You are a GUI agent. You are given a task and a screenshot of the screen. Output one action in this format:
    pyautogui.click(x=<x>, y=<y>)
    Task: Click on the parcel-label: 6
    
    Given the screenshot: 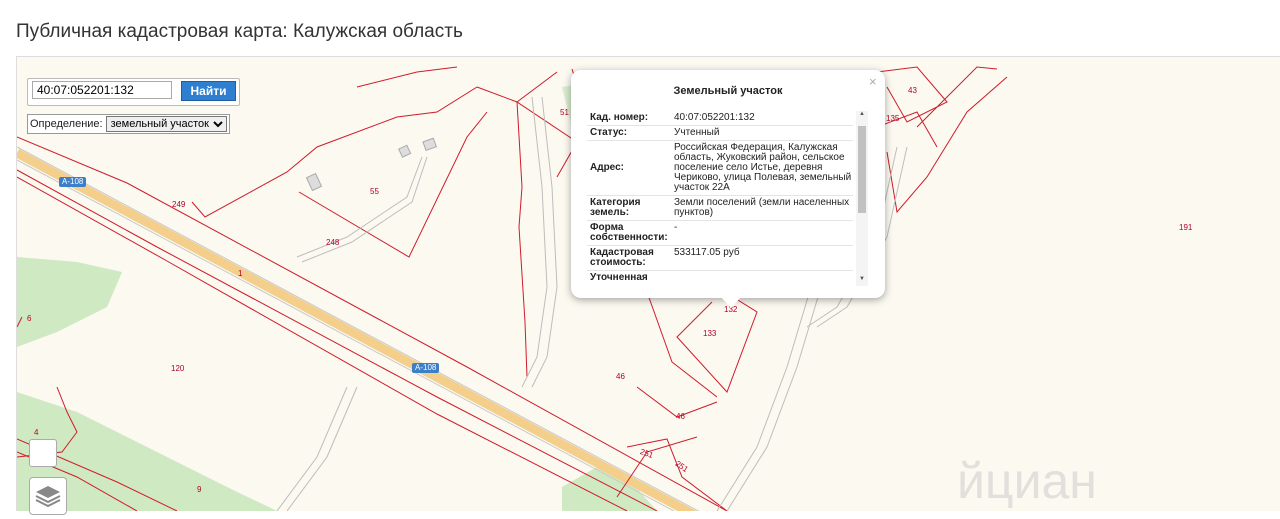 What is the action you would take?
    pyautogui.click(x=29, y=318)
    